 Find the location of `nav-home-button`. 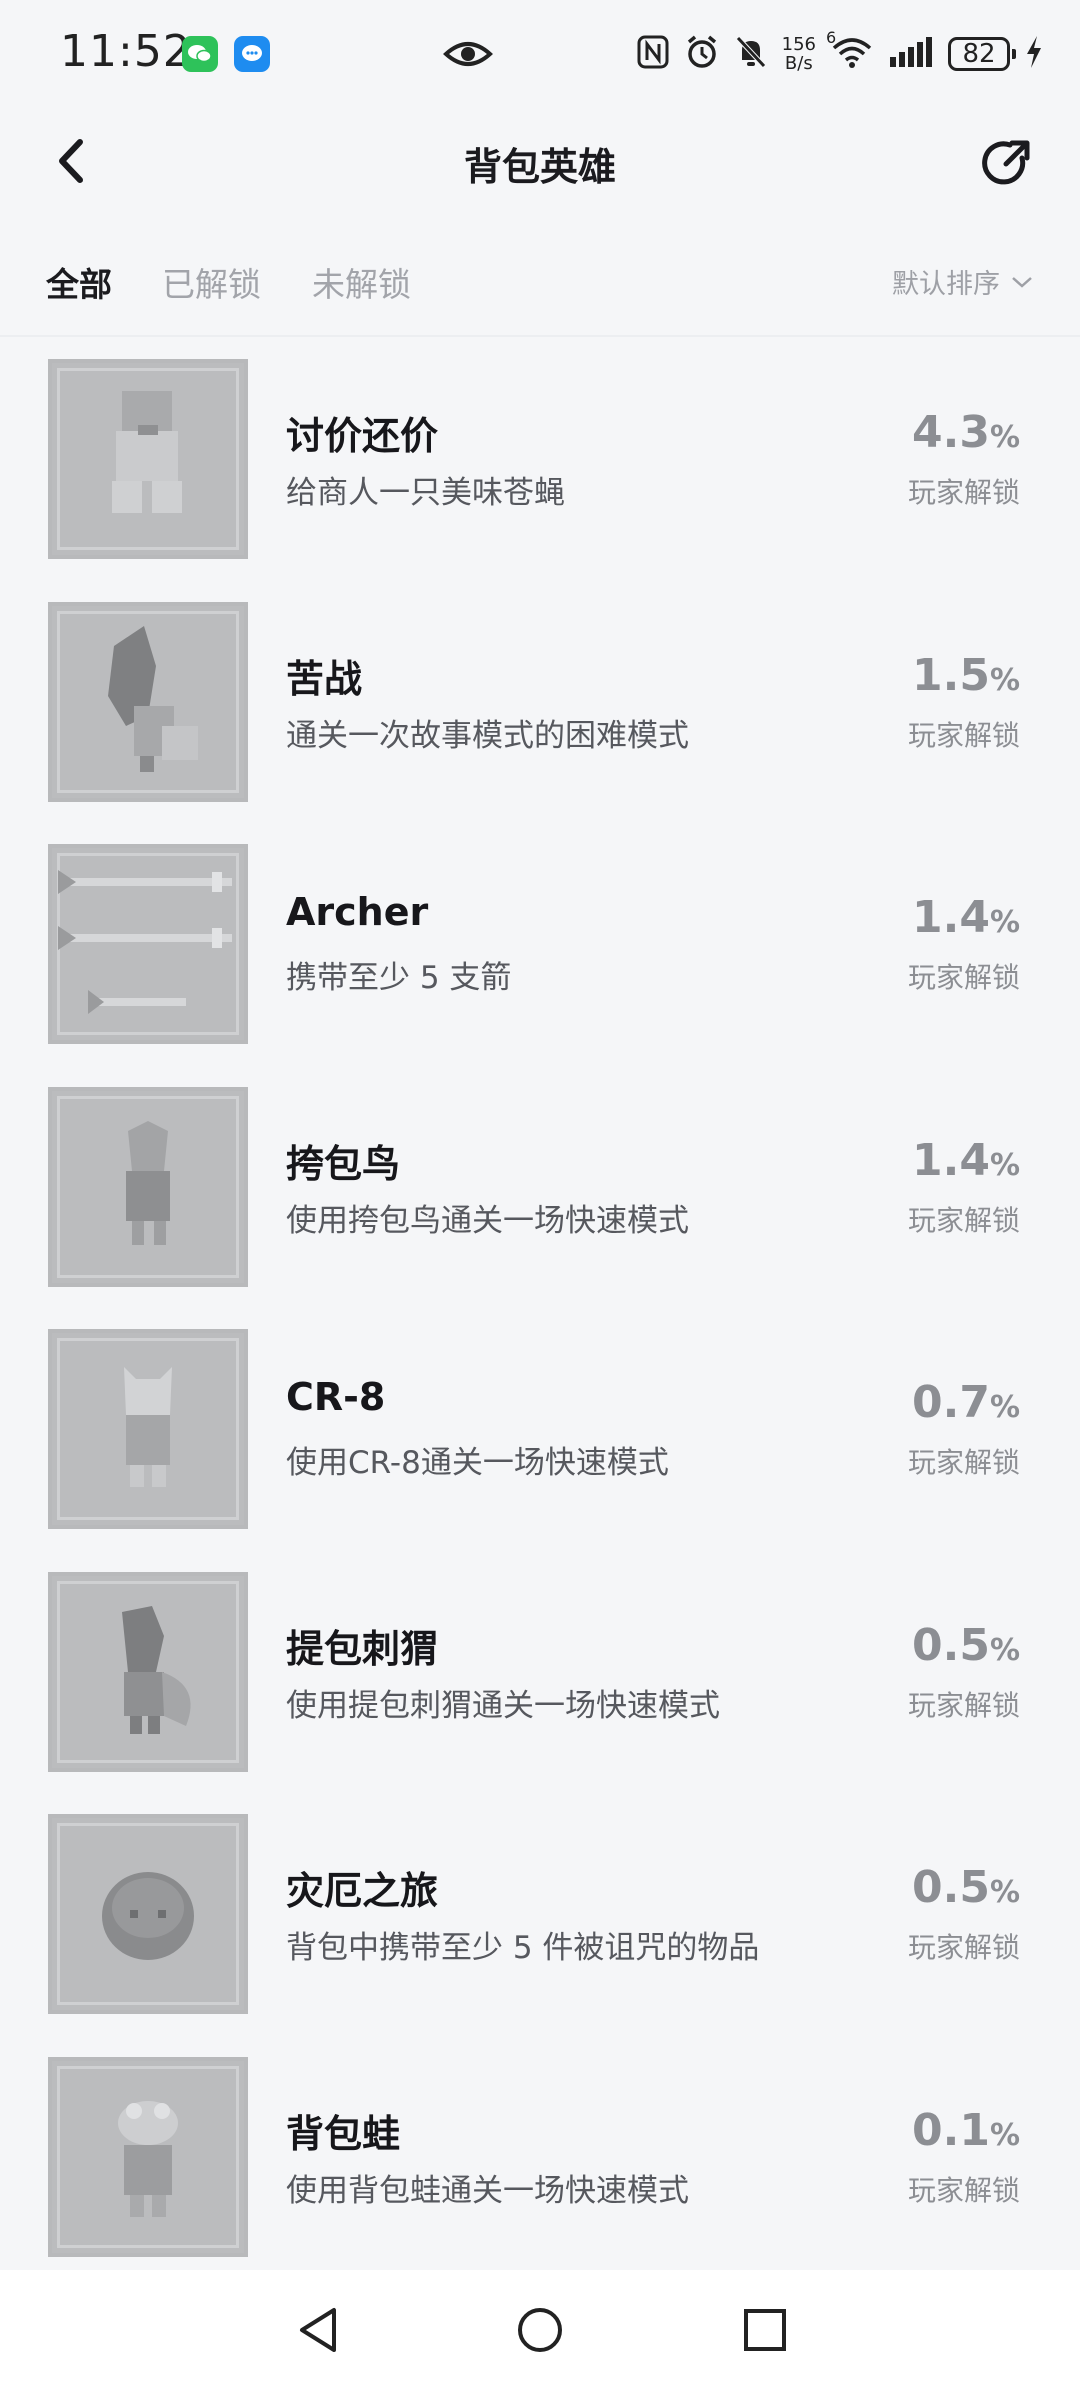

nav-home-button is located at coordinates (540, 2330).